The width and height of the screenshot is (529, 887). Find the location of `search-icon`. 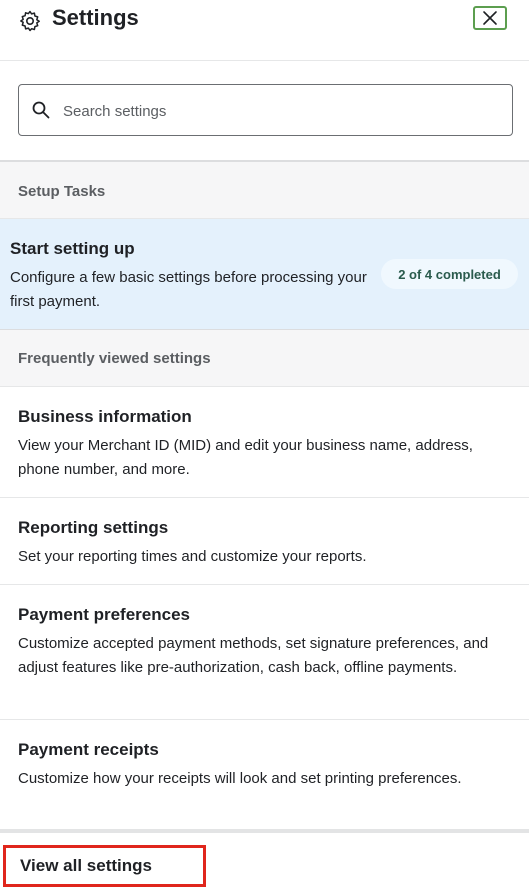

search-icon is located at coordinates (41, 110).